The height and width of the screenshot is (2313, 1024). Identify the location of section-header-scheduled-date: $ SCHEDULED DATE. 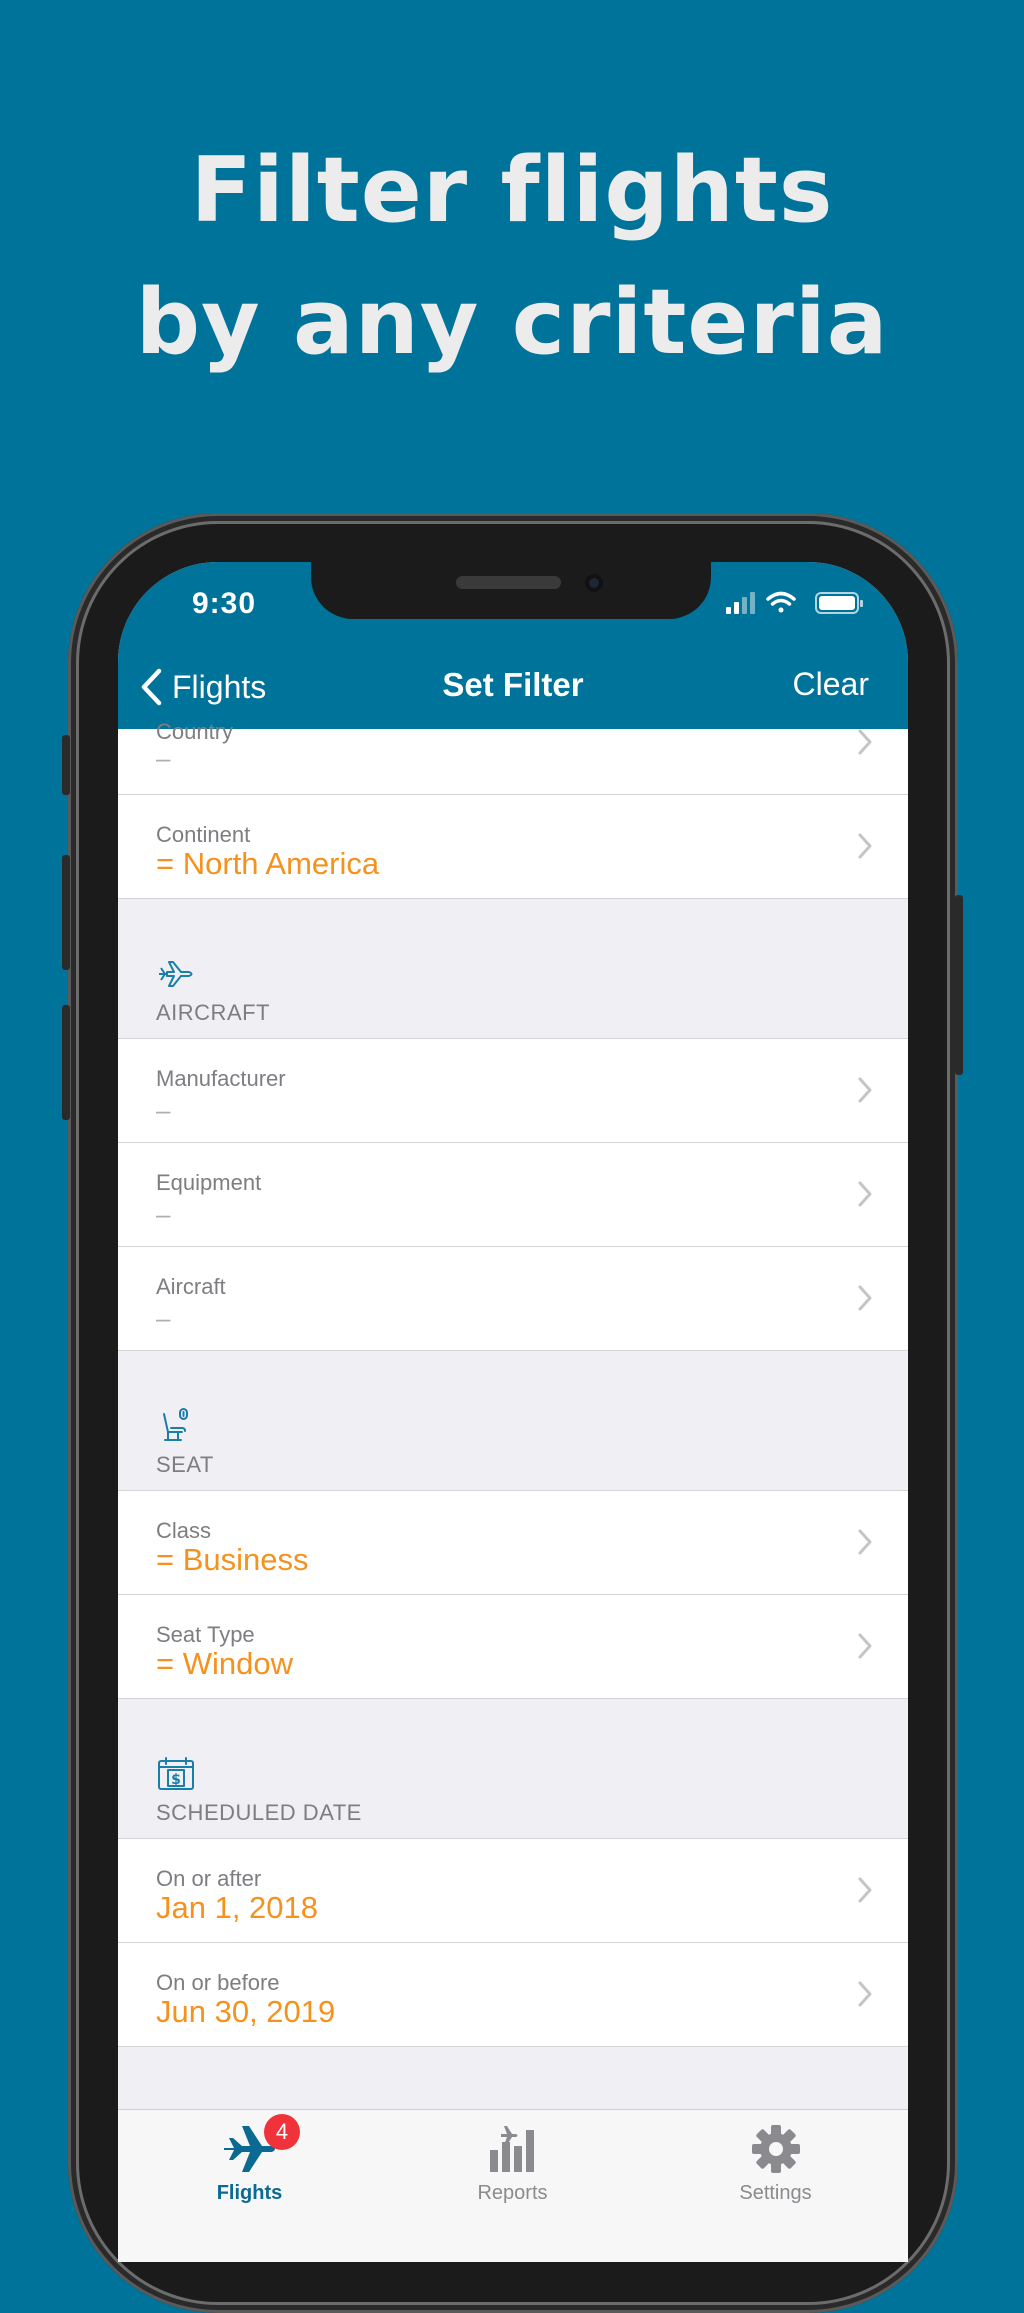
(513, 1769).